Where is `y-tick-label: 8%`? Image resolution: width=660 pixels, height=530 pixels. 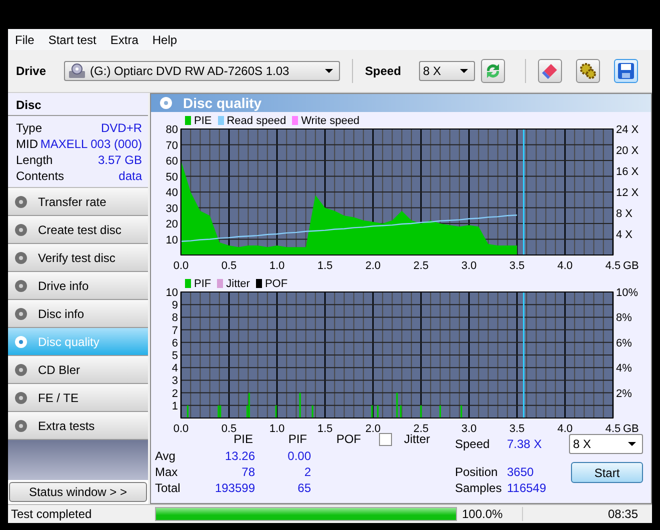 y-tick-label: 8% is located at coordinates (624, 318).